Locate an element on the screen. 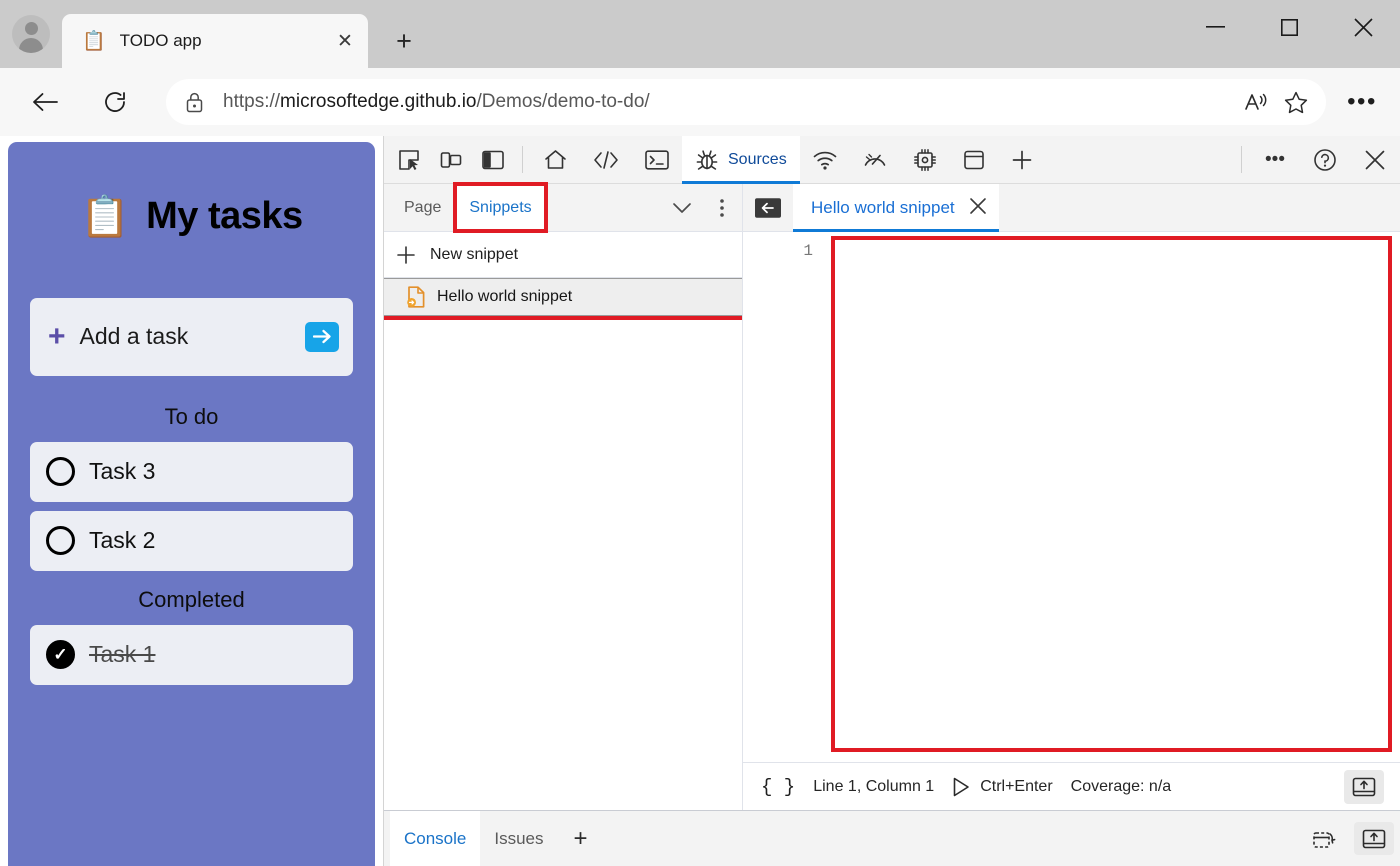  back-button is located at coordinates (45, 102).